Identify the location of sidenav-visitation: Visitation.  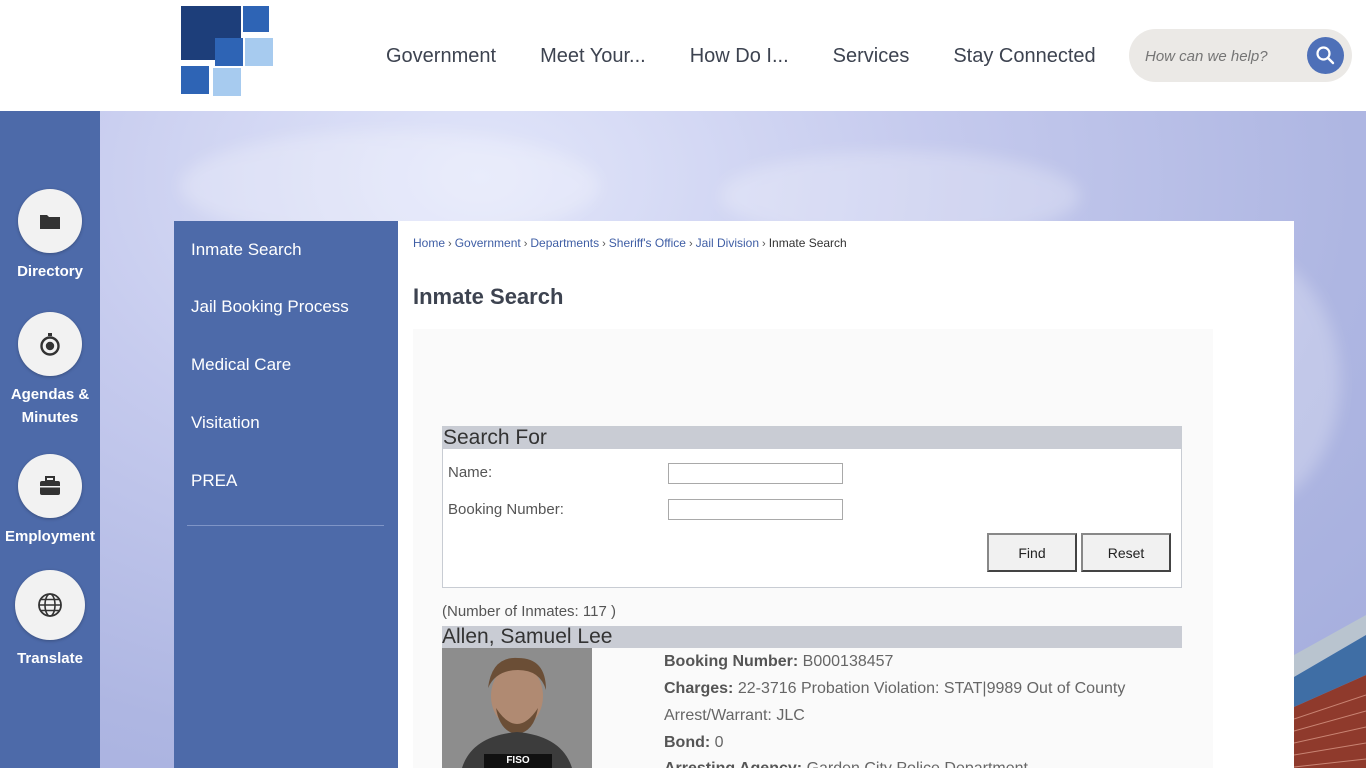
(225, 423).